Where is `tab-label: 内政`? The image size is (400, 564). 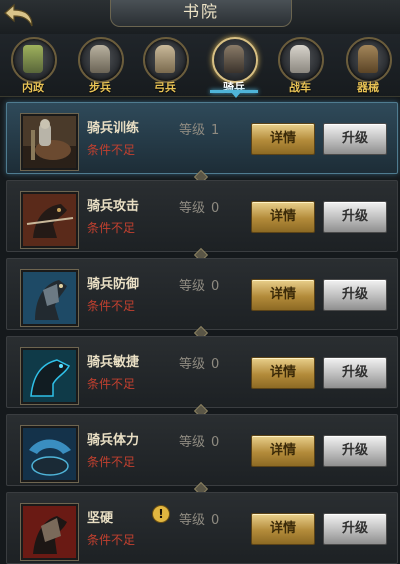
tab-label: 内政 is located at coordinates (33, 87).